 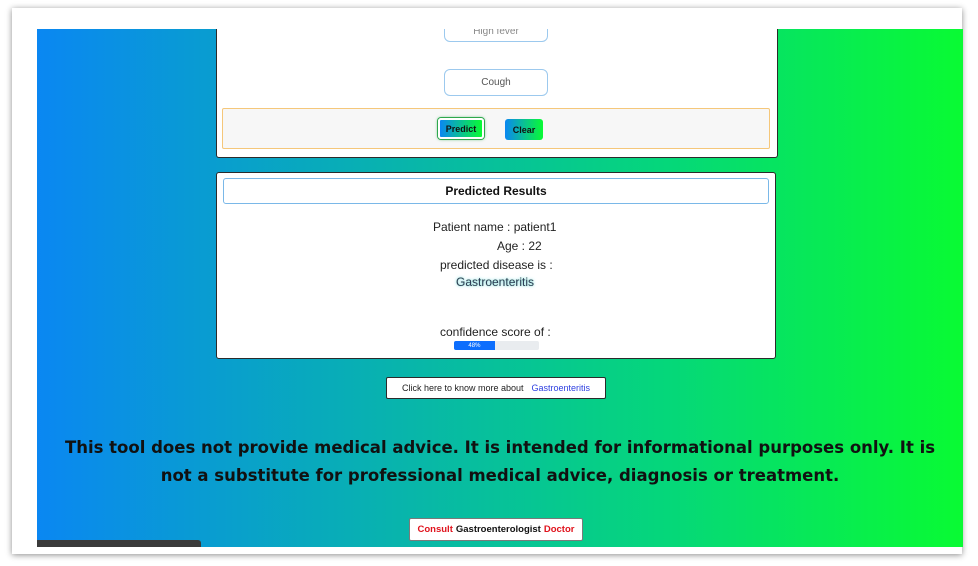 What do you see at coordinates (495, 282) in the screenshot?
I see `predicted-disease-value: Gastroenteritis` at bounding box center [495, 282].